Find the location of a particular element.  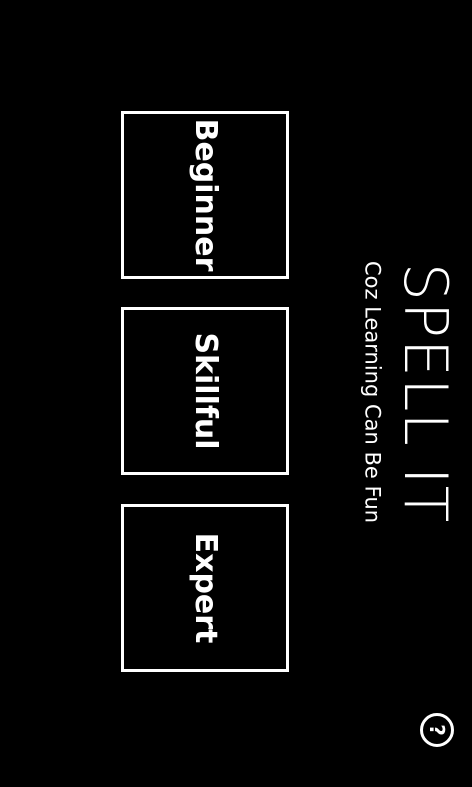

help-icon: ? is located at coordinates (437, 730).